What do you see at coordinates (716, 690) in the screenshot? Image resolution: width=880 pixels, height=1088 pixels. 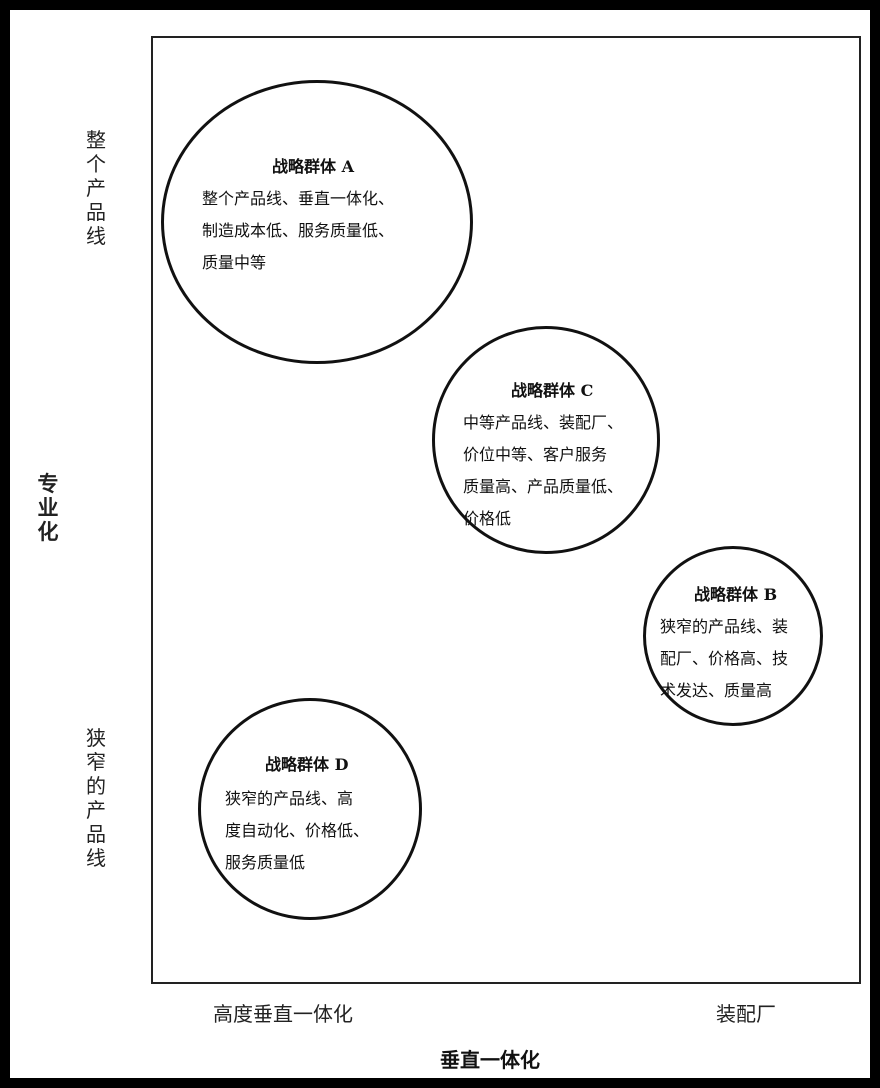 I see `group-b-line-3: 术发达、质量高` at bounding box center [716, 690].